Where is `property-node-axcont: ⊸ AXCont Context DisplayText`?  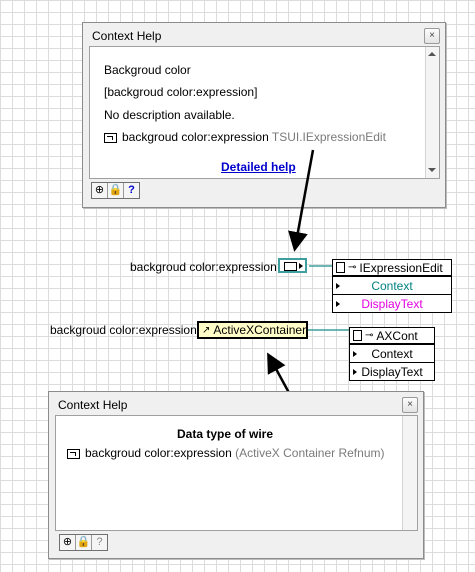
property-node-axcont: ⊸ AXCont Context DisplayText is located at coordinates (392, 354).